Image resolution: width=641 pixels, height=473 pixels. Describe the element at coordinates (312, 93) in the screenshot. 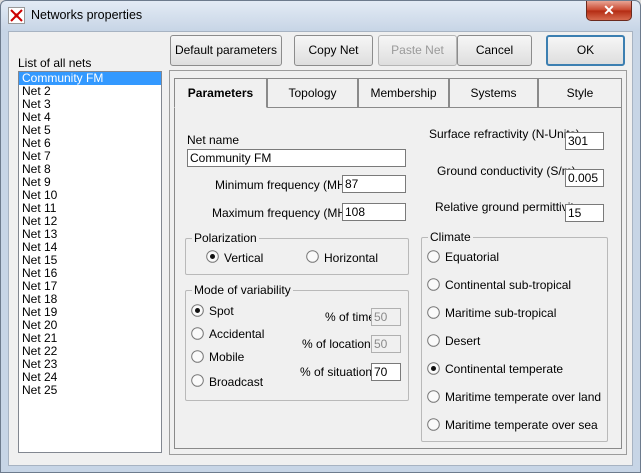

I see `tab-topology: Topology` at that location.